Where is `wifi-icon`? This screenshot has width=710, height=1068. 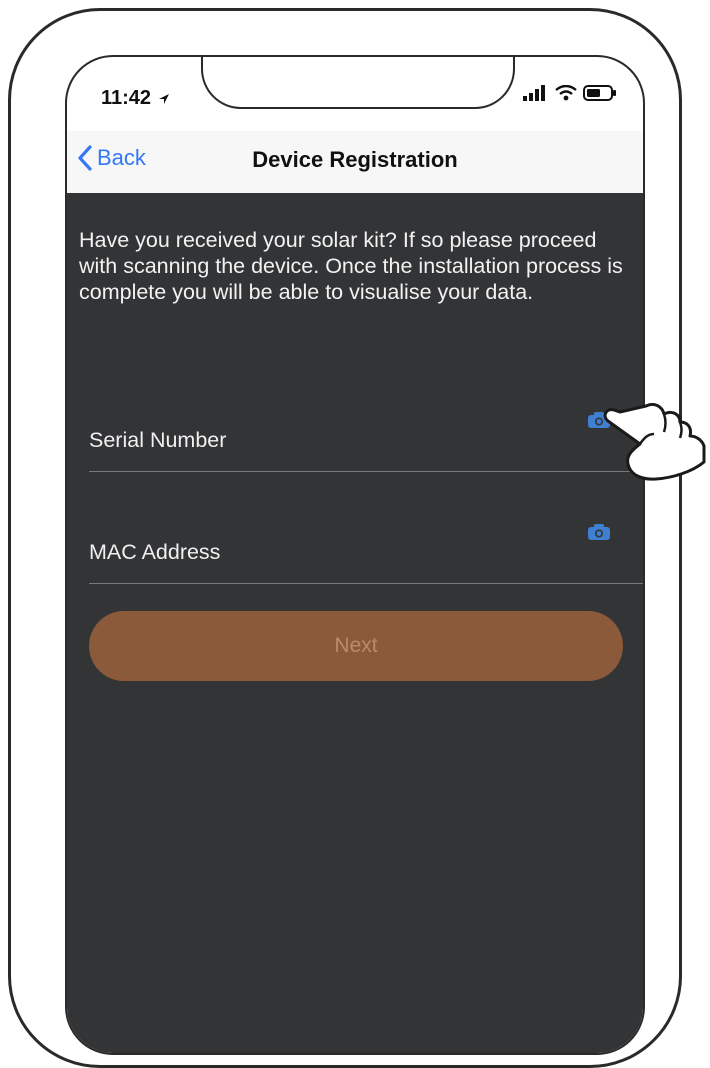 wifi-icon is located at coordinates (566, 93).